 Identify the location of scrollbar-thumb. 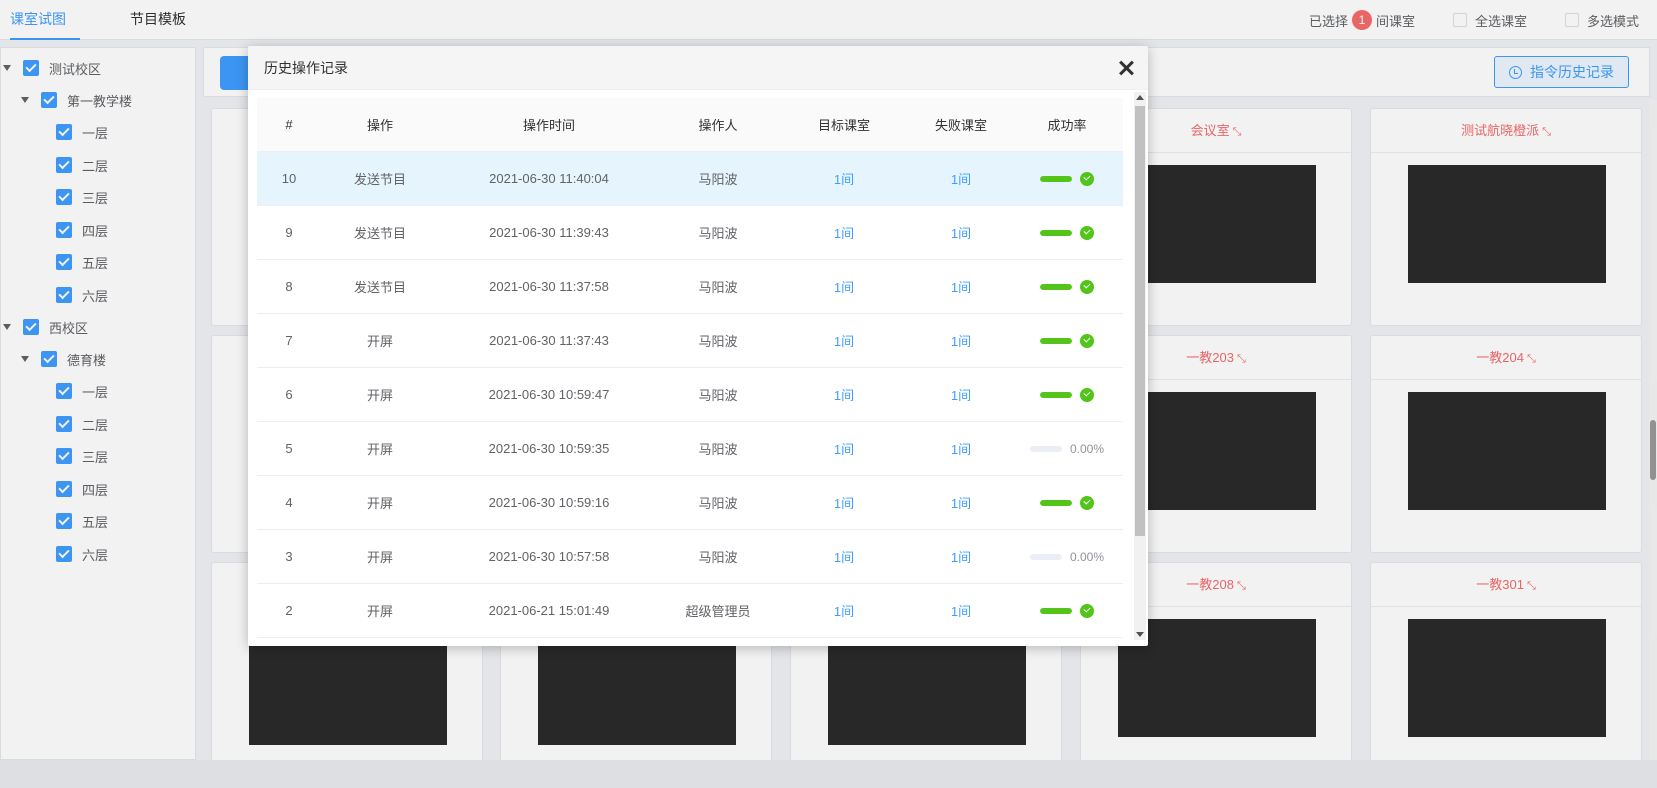
(1140, 321).